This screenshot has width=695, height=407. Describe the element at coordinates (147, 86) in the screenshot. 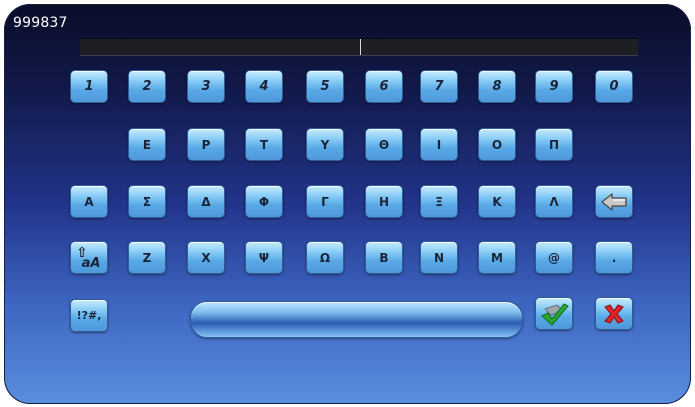

I see `key-2: 2` at that location.